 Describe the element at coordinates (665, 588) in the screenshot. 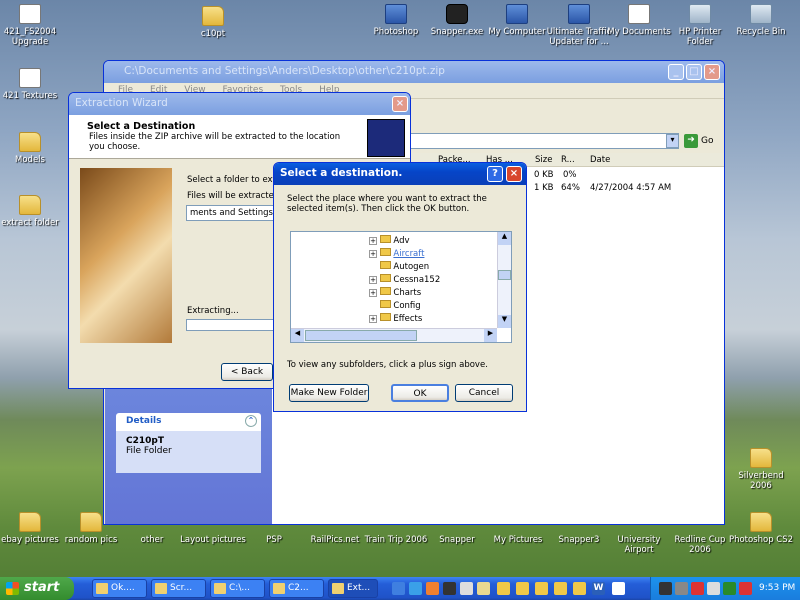

I see `network-icon` at that location.